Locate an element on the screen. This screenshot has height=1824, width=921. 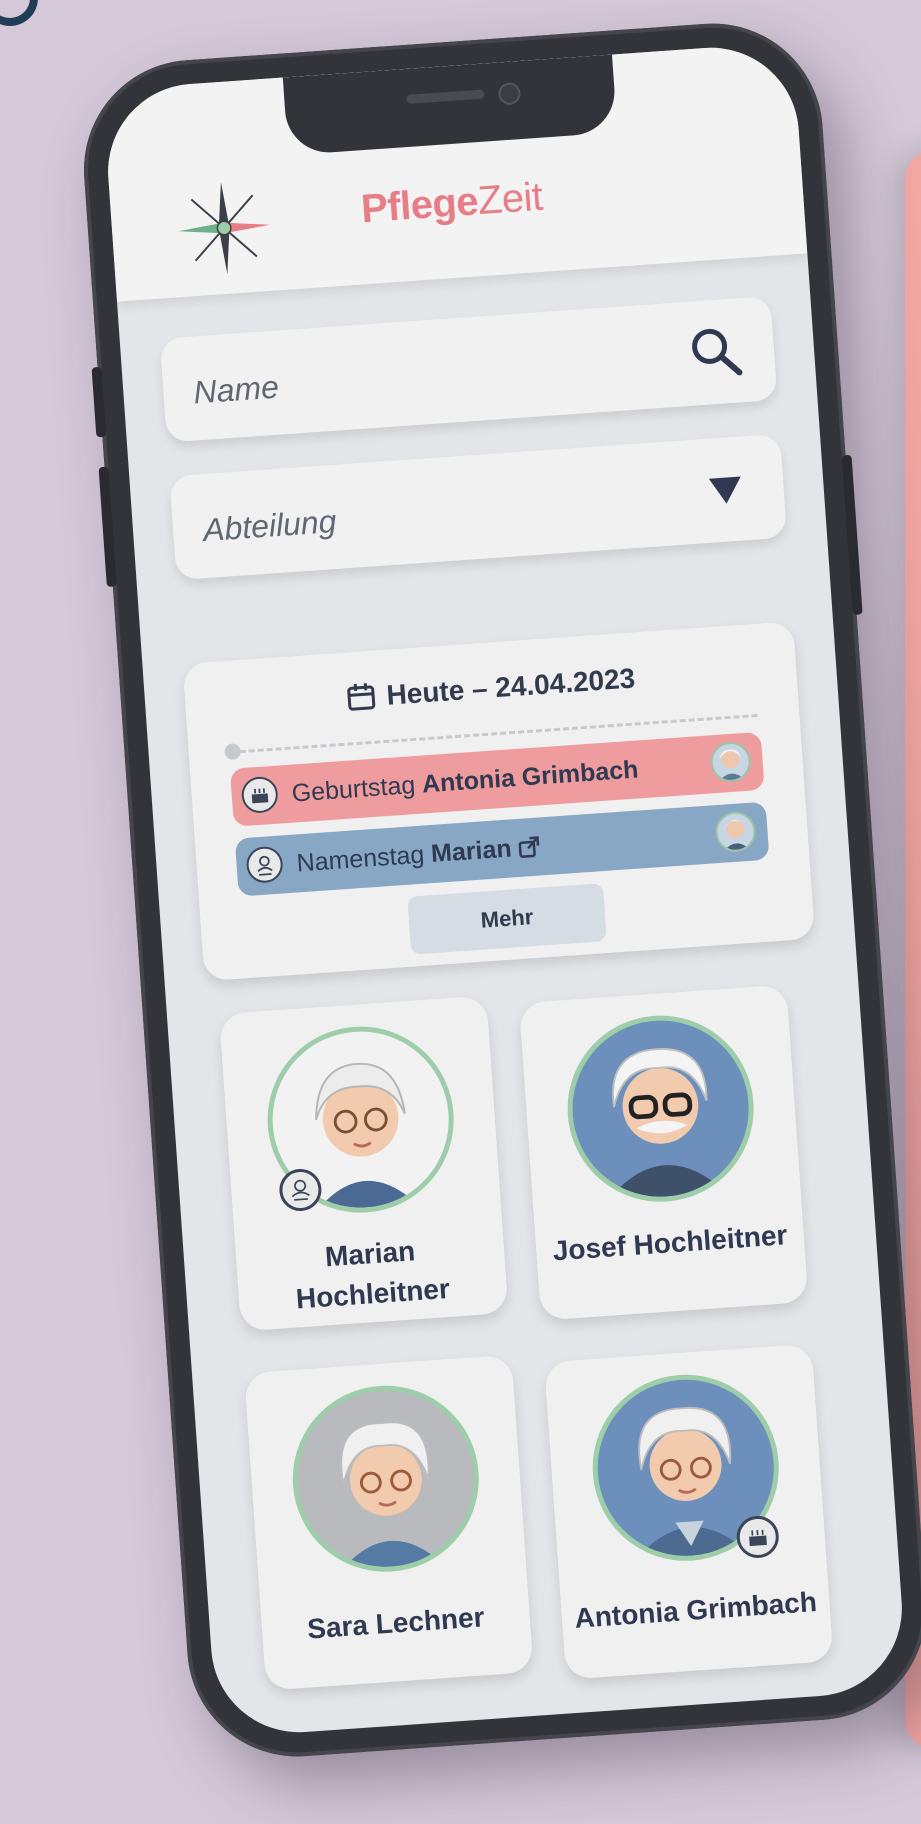
department-placeholder: Abteilung is located at coordinates (269, 525).